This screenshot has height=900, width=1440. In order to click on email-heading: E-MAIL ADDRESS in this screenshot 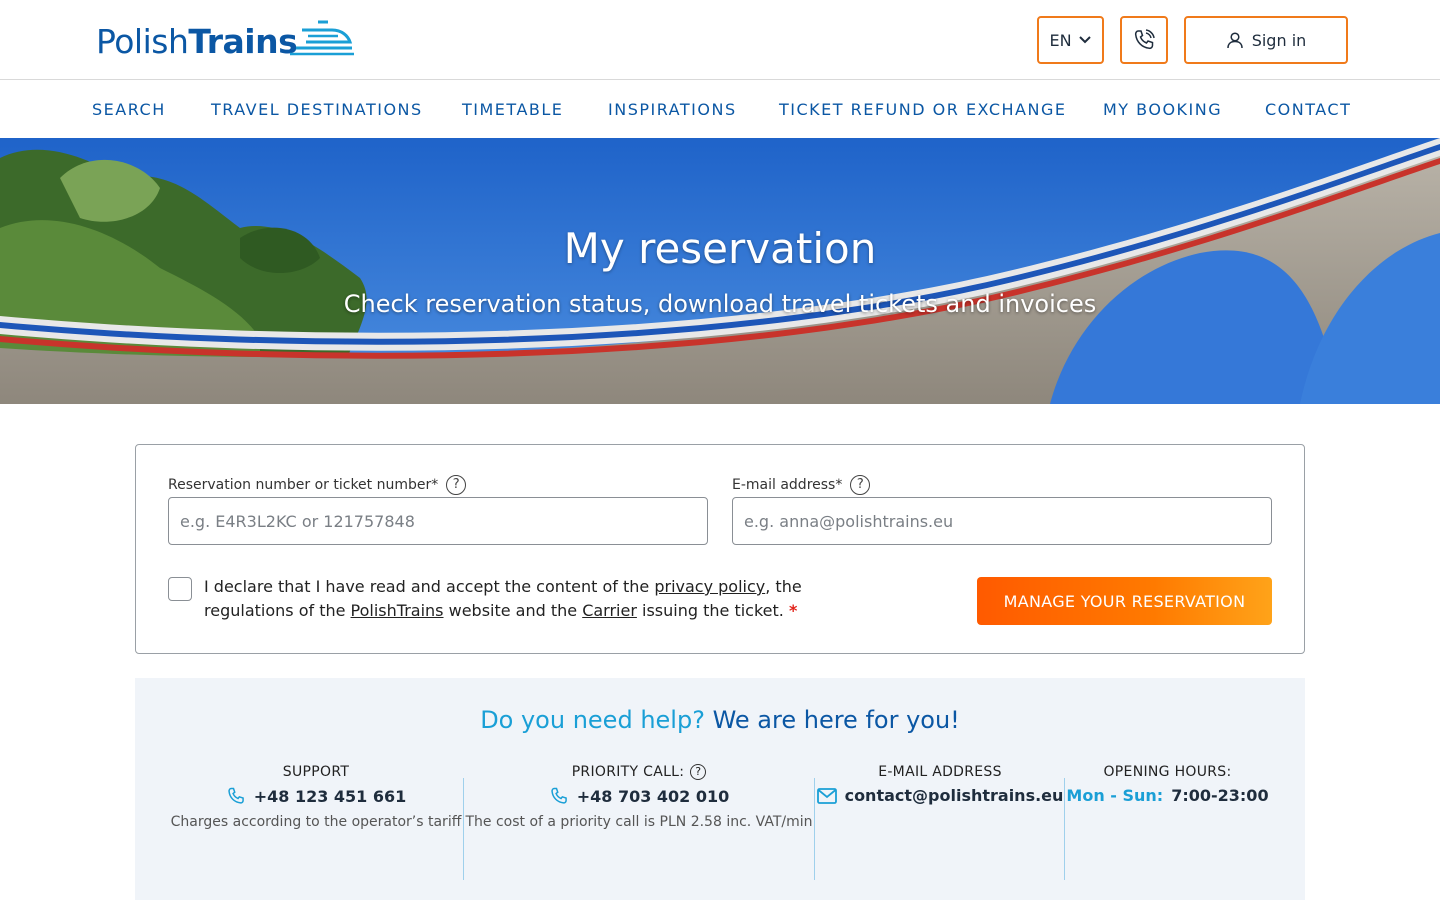, I will do `click(940, 772)`.